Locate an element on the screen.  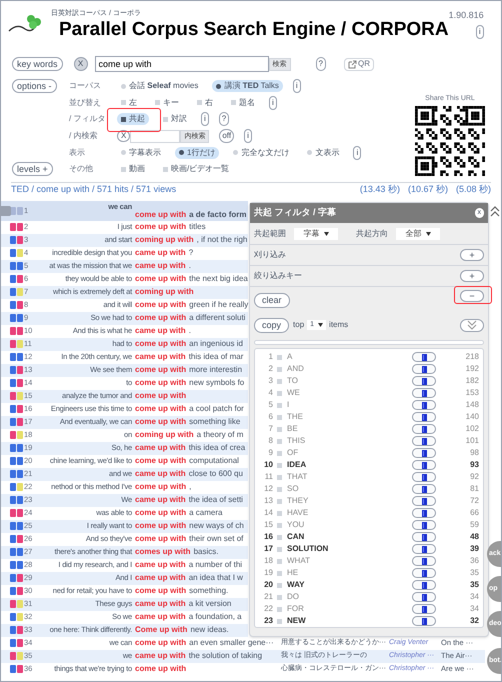
expand-button is located at coordinates (472, 325).